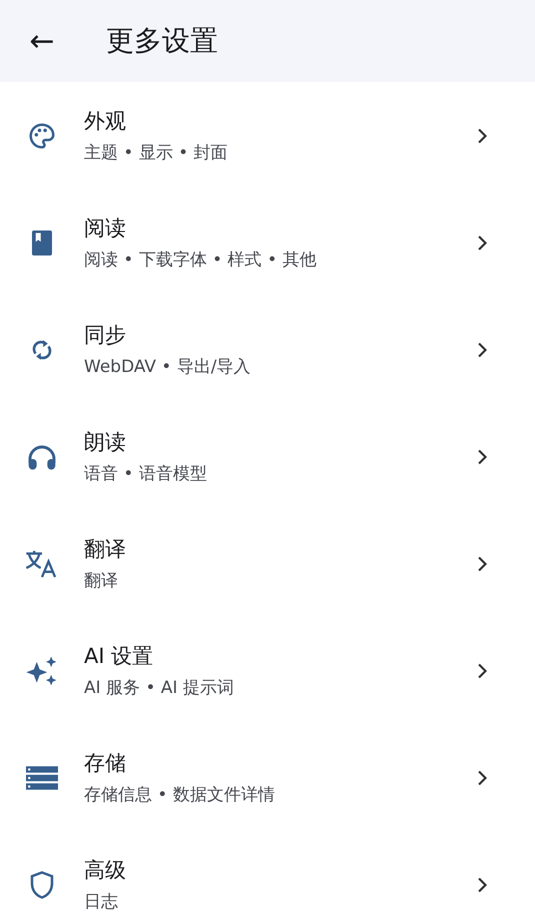 This screenshot has height=915, width=535. Describe the element at coordinates (168, 367) in the screenshot. I see `item-subtitle: WebDAV • 导出/导入` at that location.